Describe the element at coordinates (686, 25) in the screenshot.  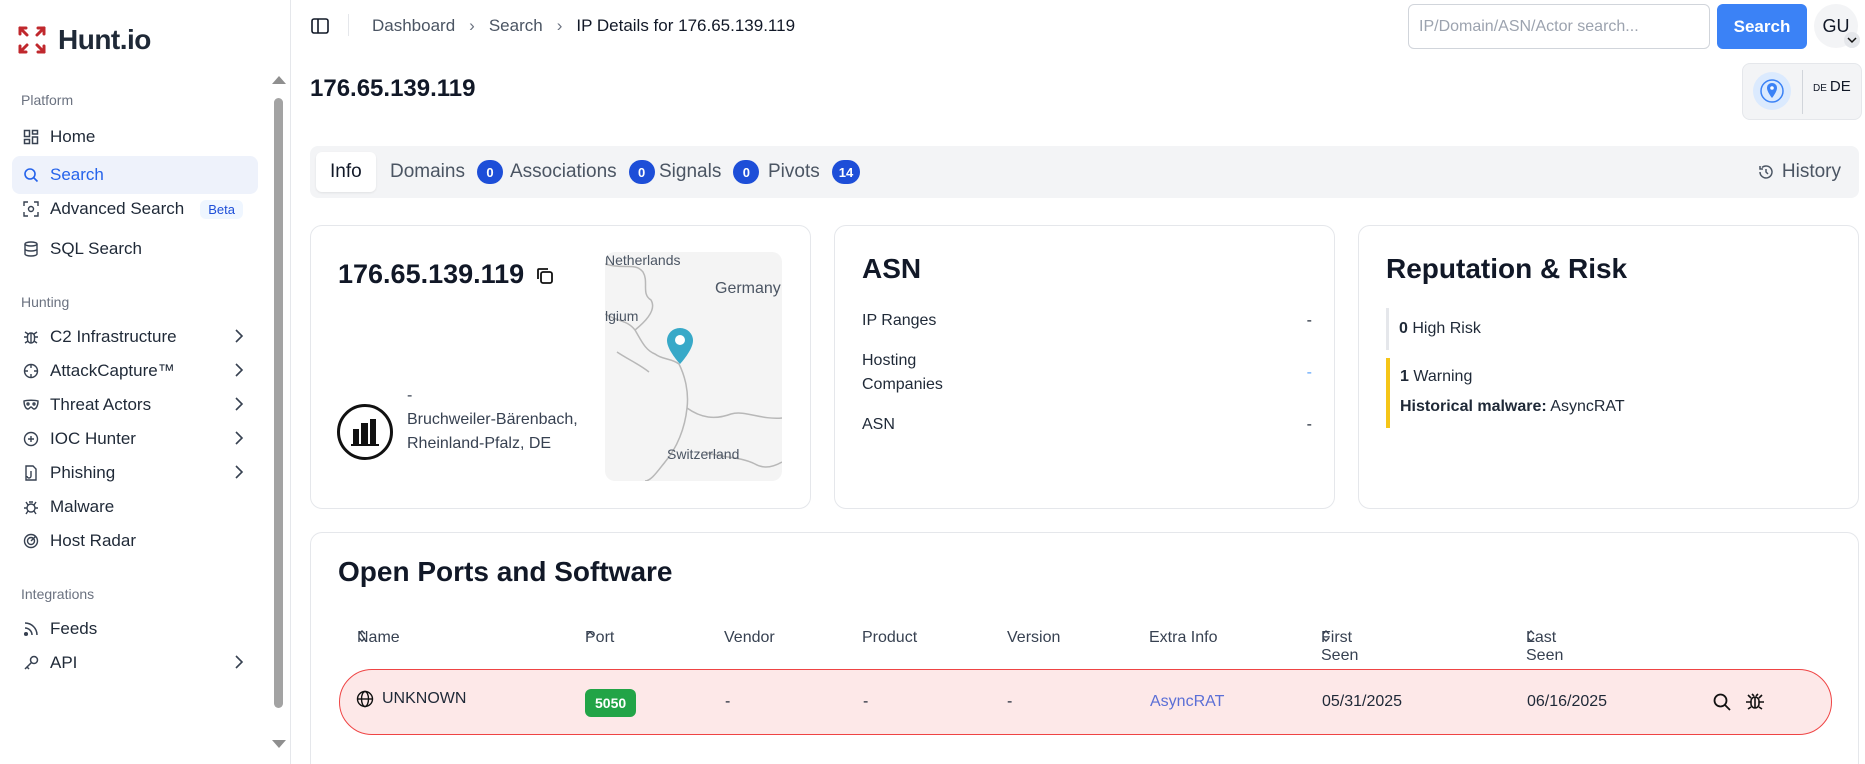
I see `breadcrumb-current: IP Details for 176.65.139.119` at that location.